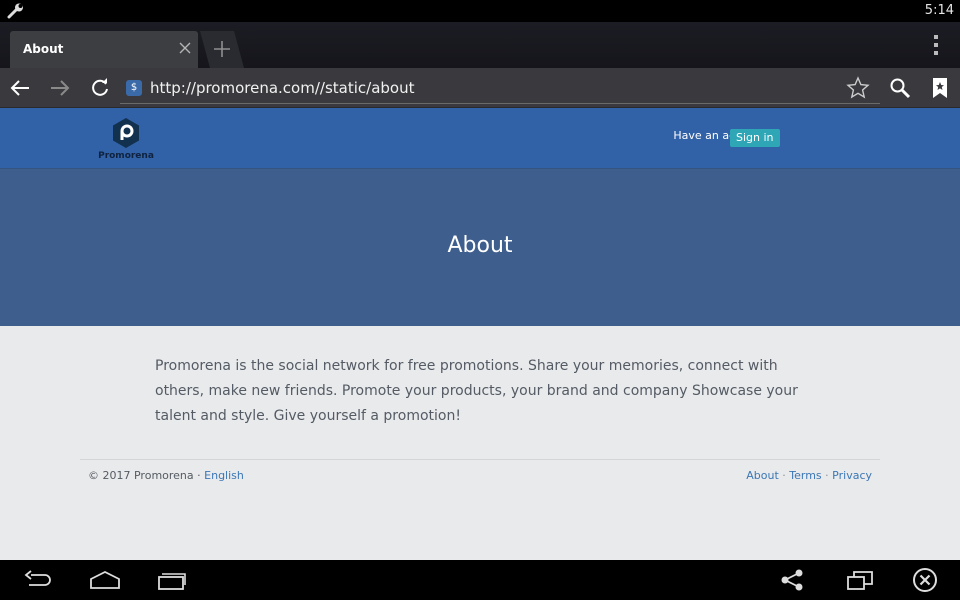 This screenshot has width=960, height=600. What do you see at coordinates (936, 46) in the screenshot?
I see `overflow-menu-icon` at bounding box center [936, 46].